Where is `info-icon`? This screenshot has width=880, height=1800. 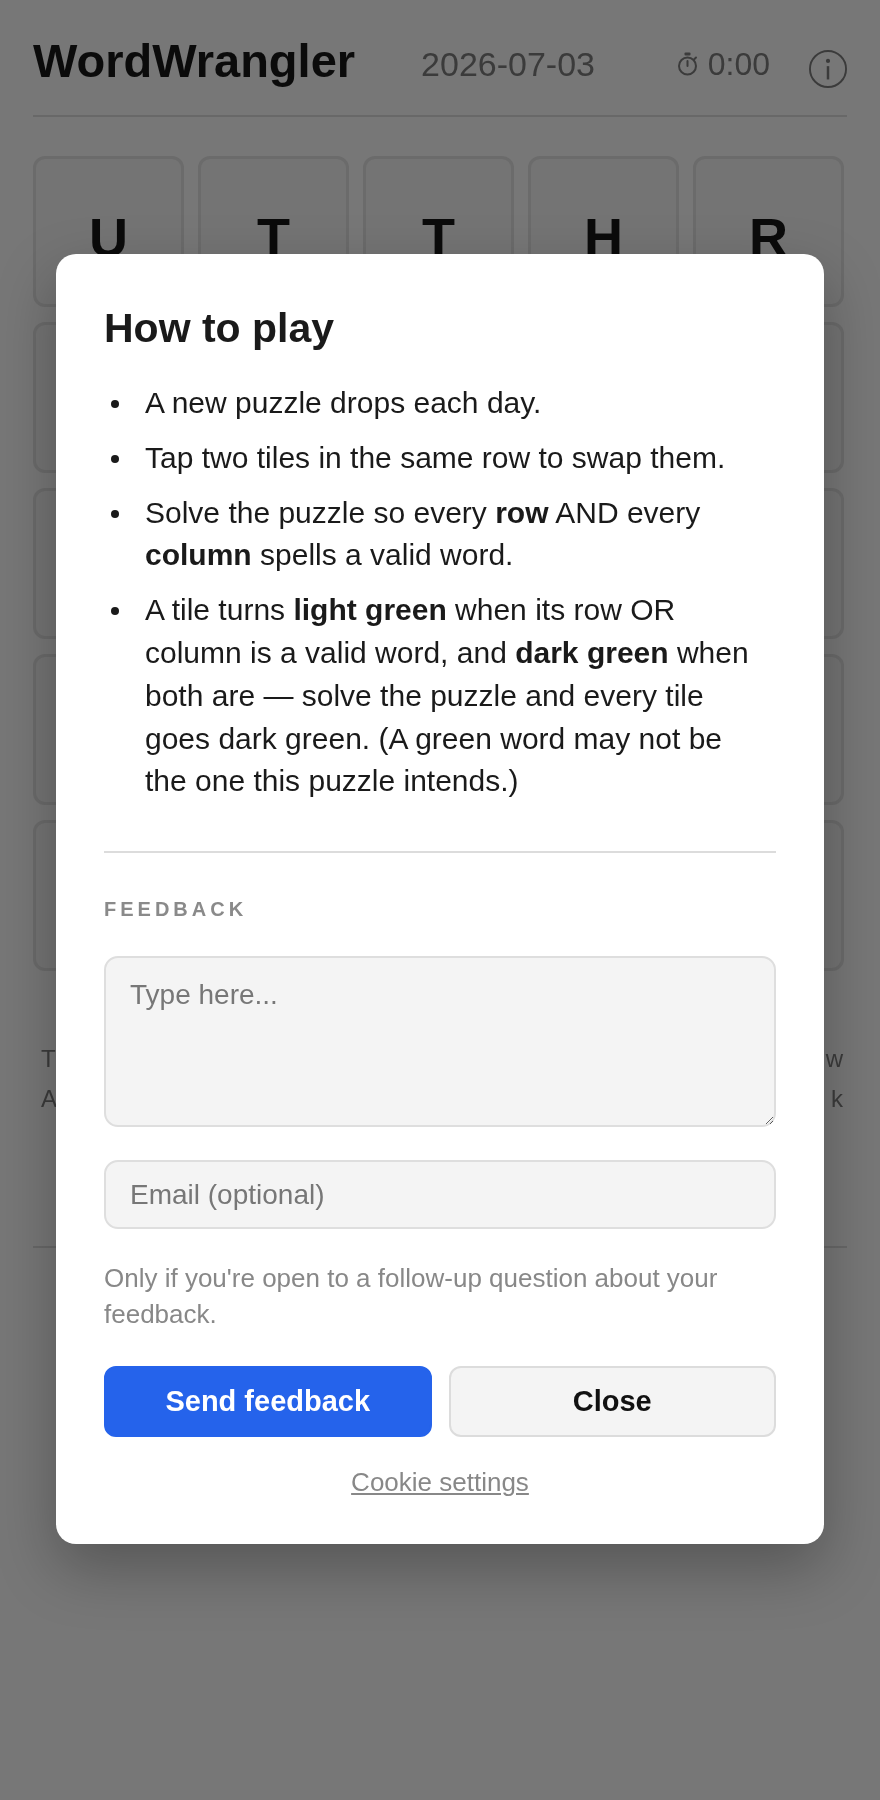
info-icon is located at coordinates (828, 68).